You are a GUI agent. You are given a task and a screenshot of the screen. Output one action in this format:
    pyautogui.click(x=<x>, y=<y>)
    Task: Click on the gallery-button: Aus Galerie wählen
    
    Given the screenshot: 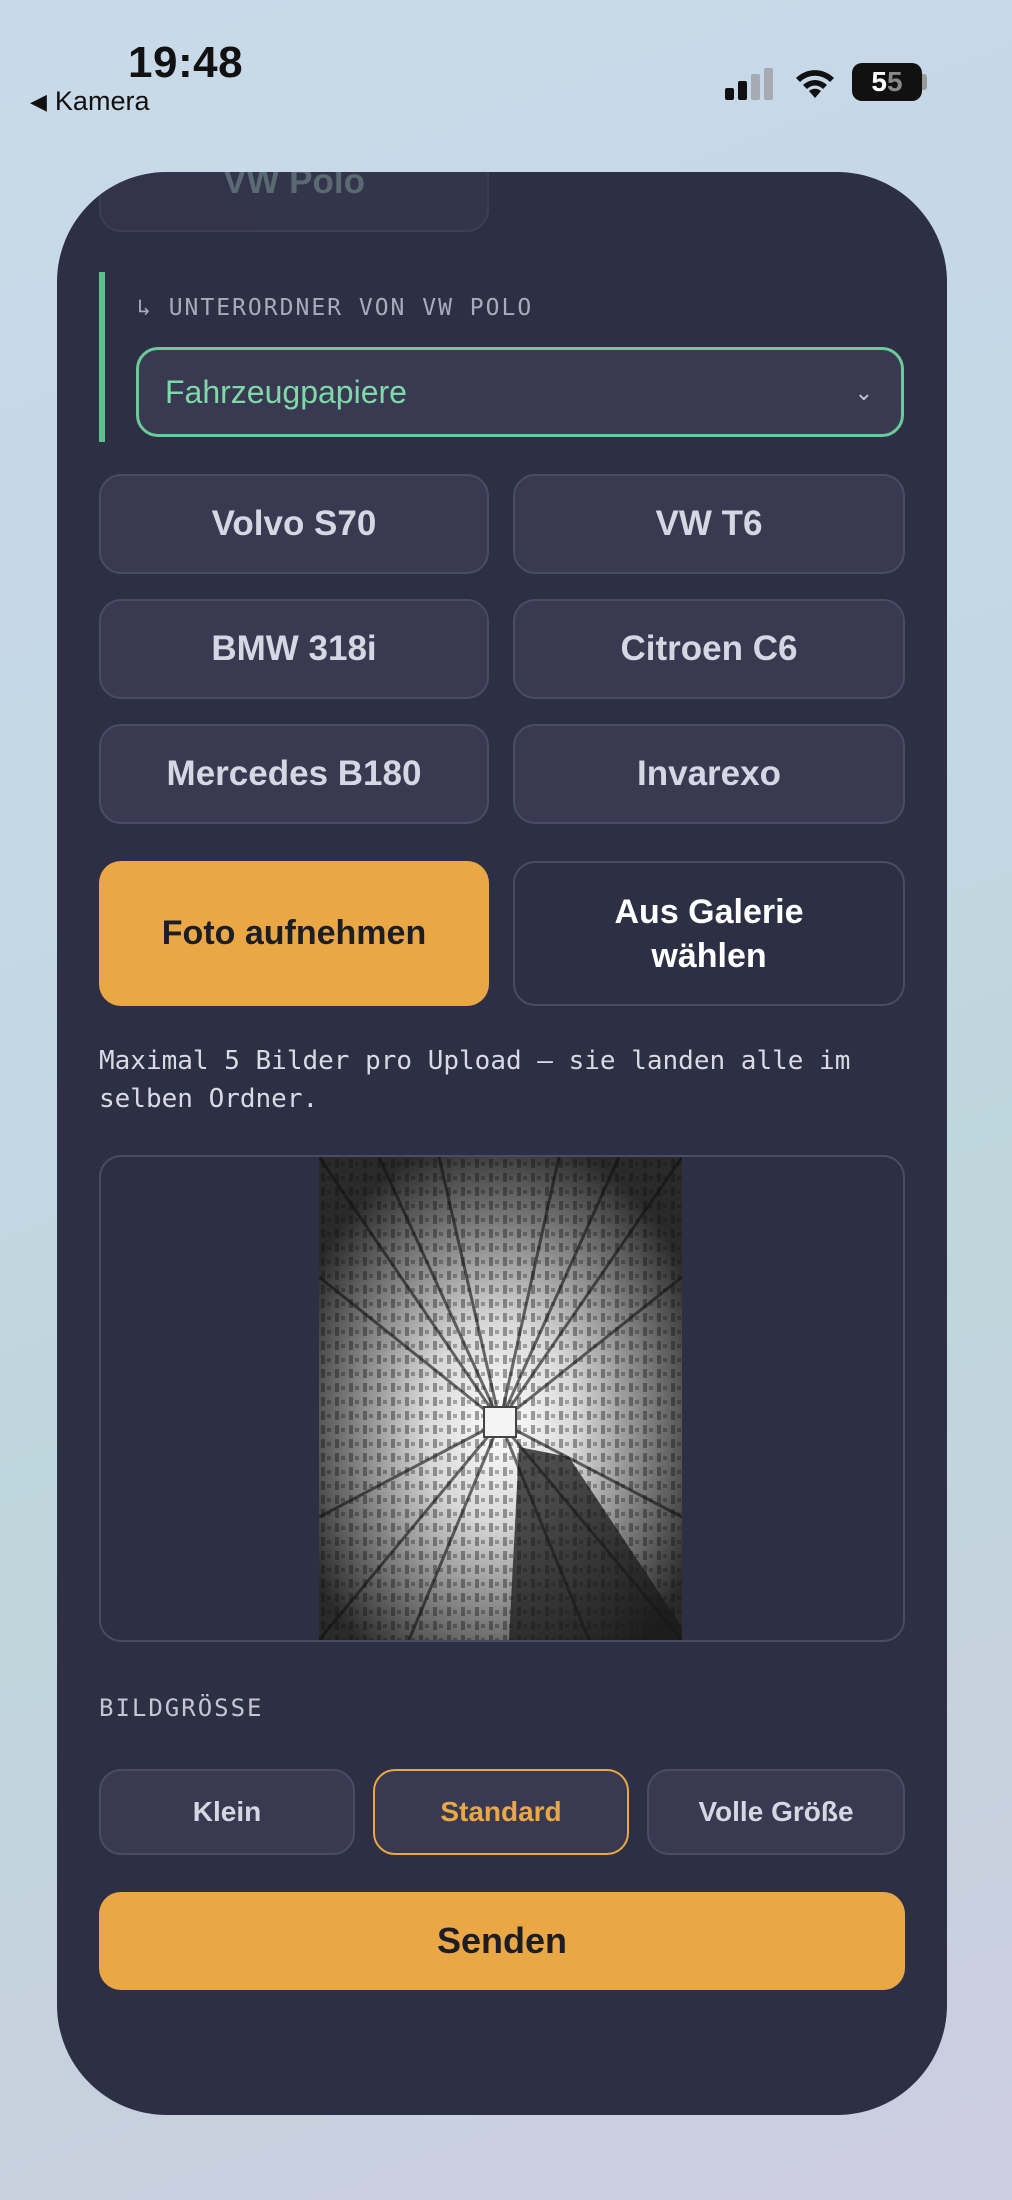 What is the action you would take?
    pyautogui.click(x=709, y=933)
    